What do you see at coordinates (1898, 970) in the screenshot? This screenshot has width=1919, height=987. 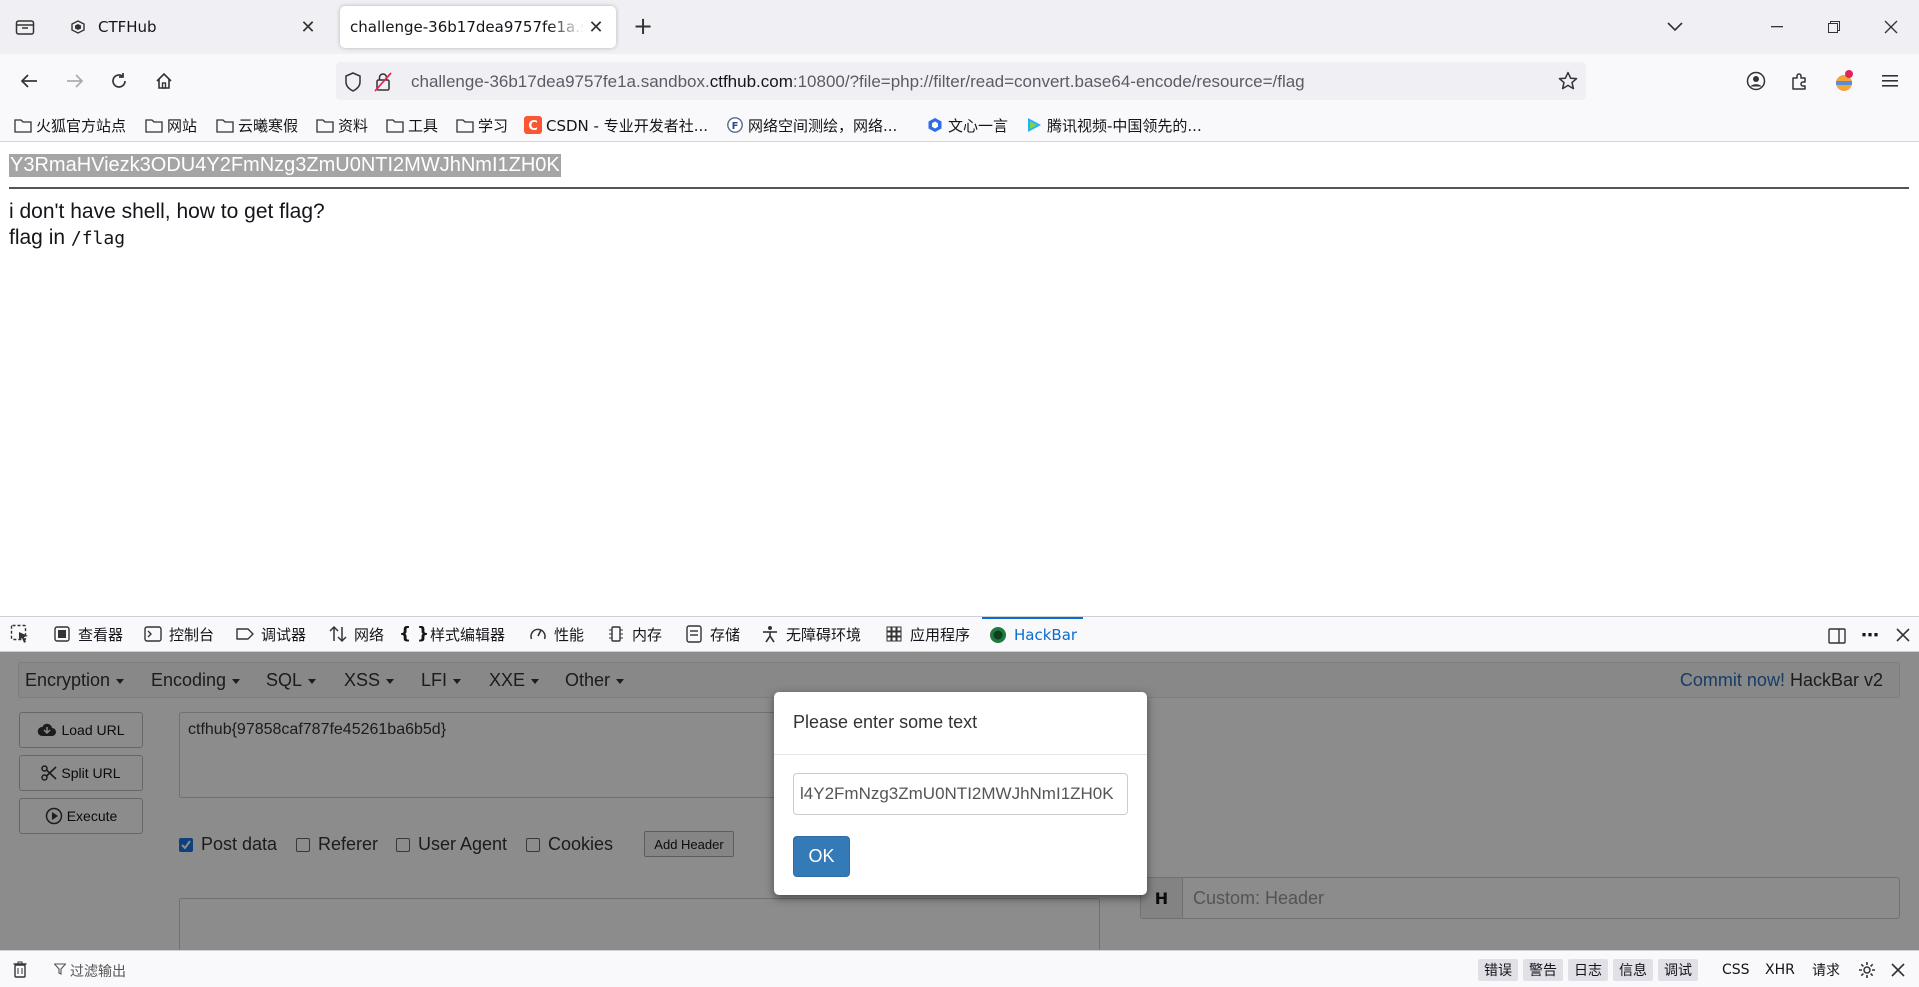 I see `console-close-icon` at bounding box center [1898, 970].